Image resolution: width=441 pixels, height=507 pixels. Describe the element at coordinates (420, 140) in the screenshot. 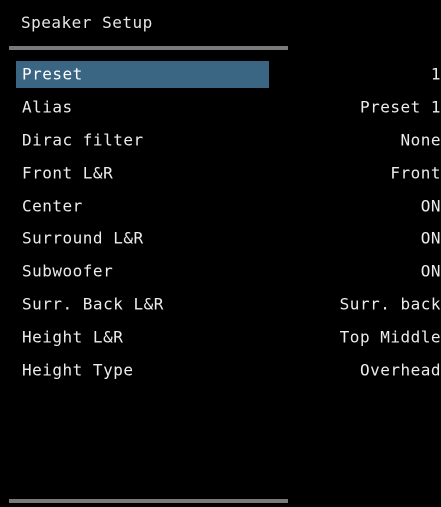

I see `menu-item-value: None` at that location.